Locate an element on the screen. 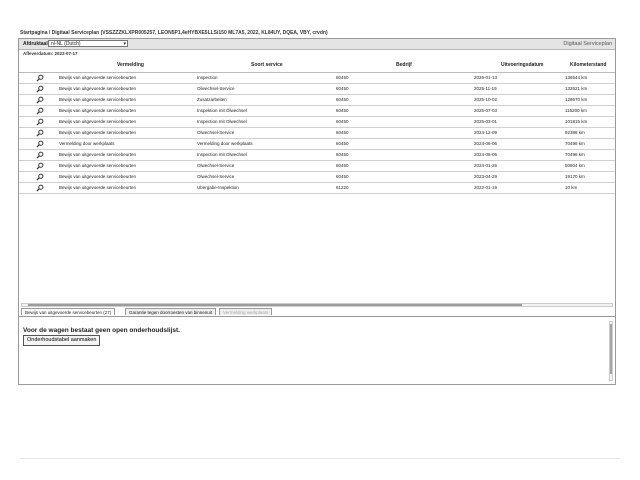 This screenshot has width=640, height=480. cell-kilometerstand: 19170 km is located at coordinates (575, 176).